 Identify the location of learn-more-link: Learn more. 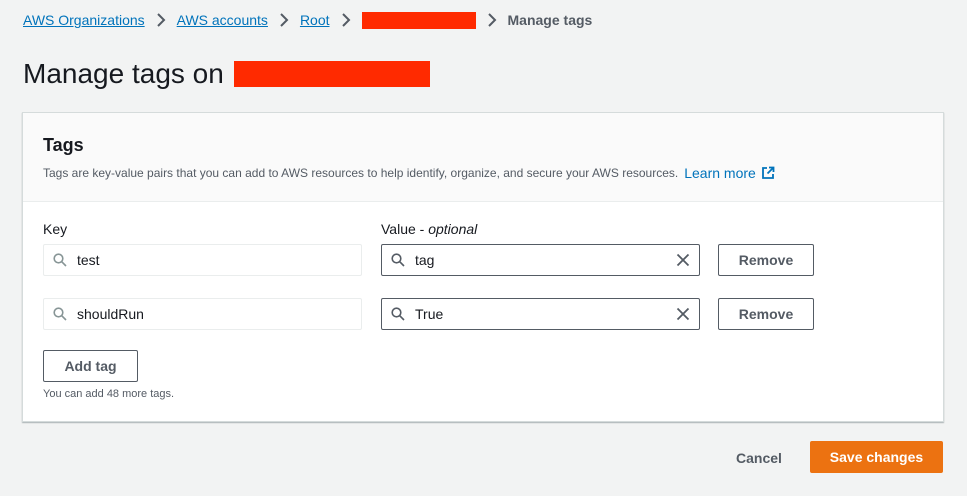
(729, 173).